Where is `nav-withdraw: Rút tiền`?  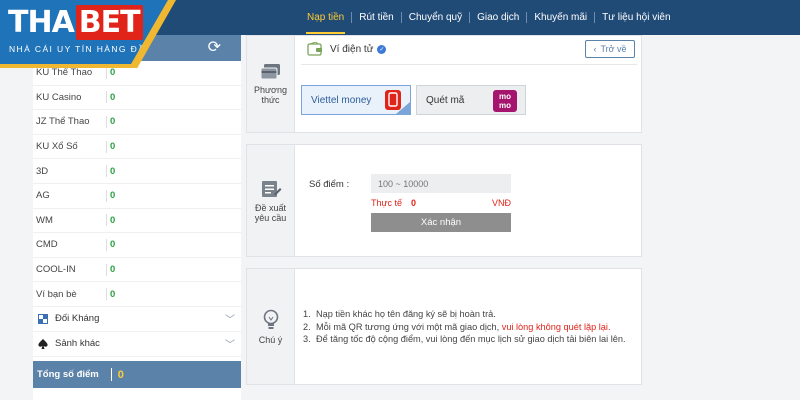
nav-withdraw: Rút tiền is located at coordinates (377, 17).